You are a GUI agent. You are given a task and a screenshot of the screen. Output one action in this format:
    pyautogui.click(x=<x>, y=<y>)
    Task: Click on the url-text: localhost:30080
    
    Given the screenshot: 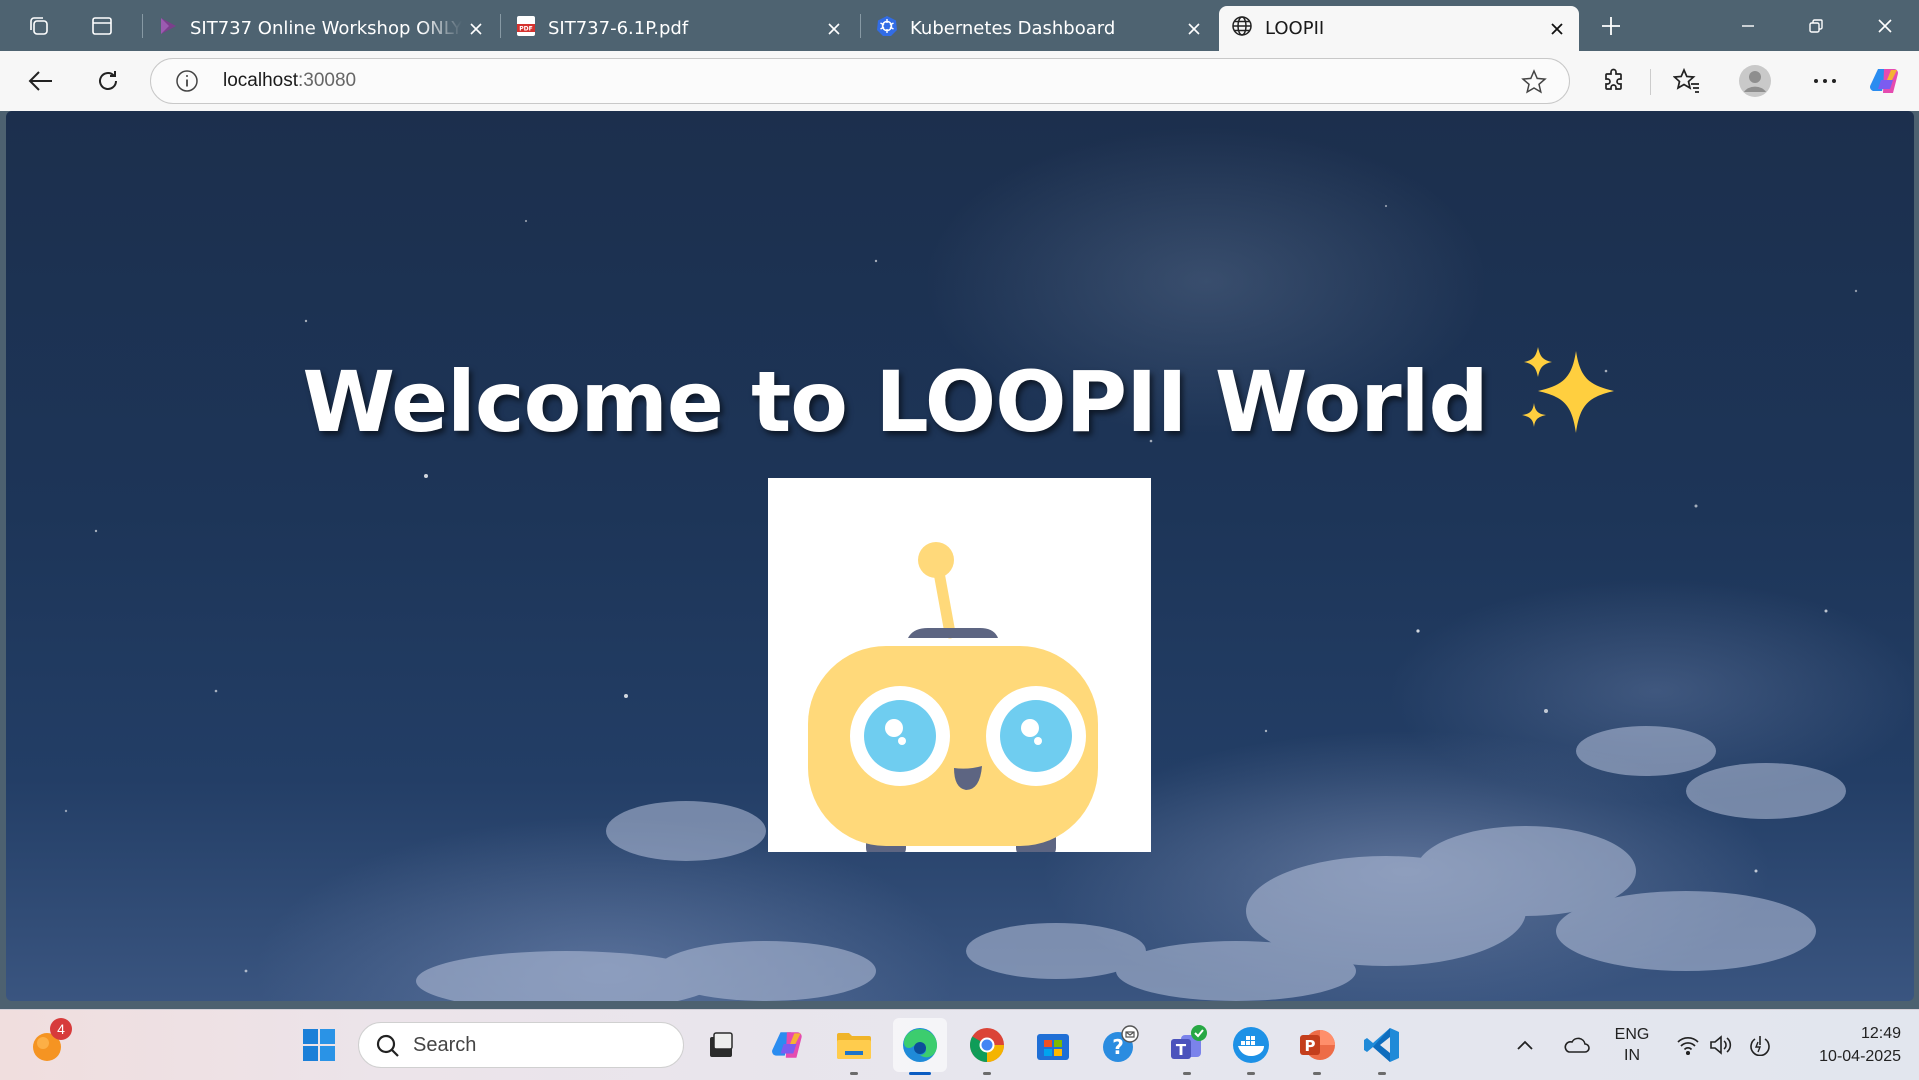 What is the action you would take?
    pyautogui.click(x=289, y=81)
    